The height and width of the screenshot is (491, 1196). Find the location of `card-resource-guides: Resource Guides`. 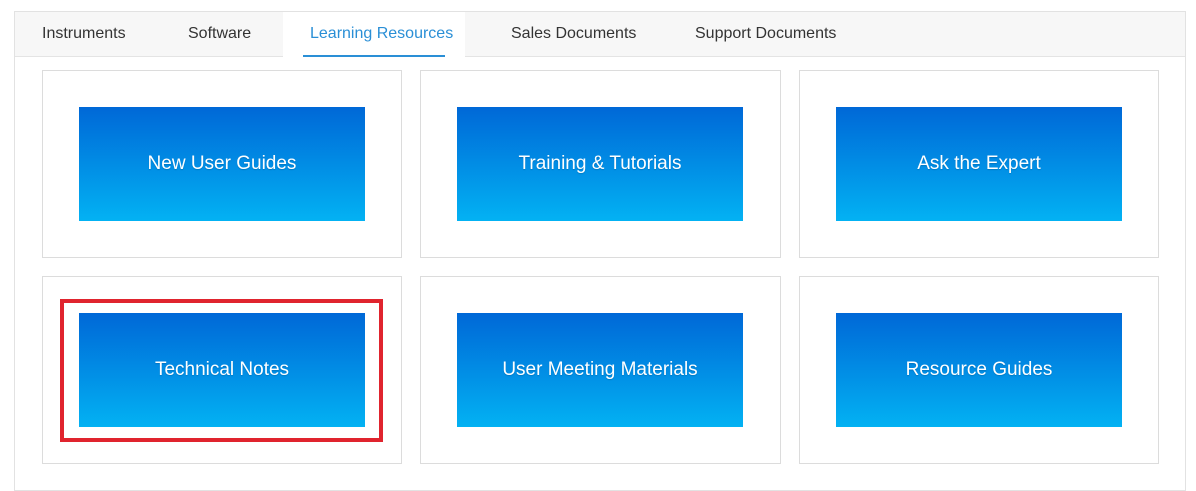

card-resource-guides: Resource Guides is located at coordinates (979, 370).